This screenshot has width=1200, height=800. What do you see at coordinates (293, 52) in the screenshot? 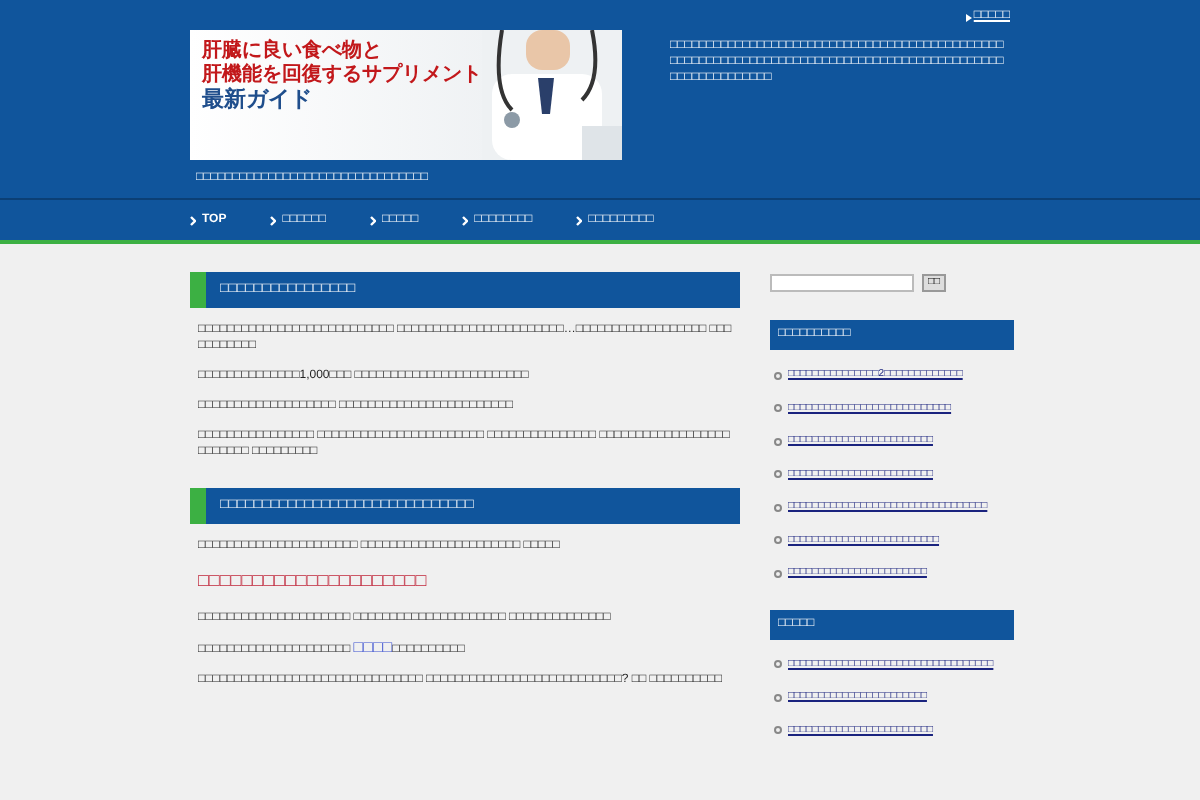
I see `banner-text: 肝臓に良い食べ物と` at bounding box center [293, 52].